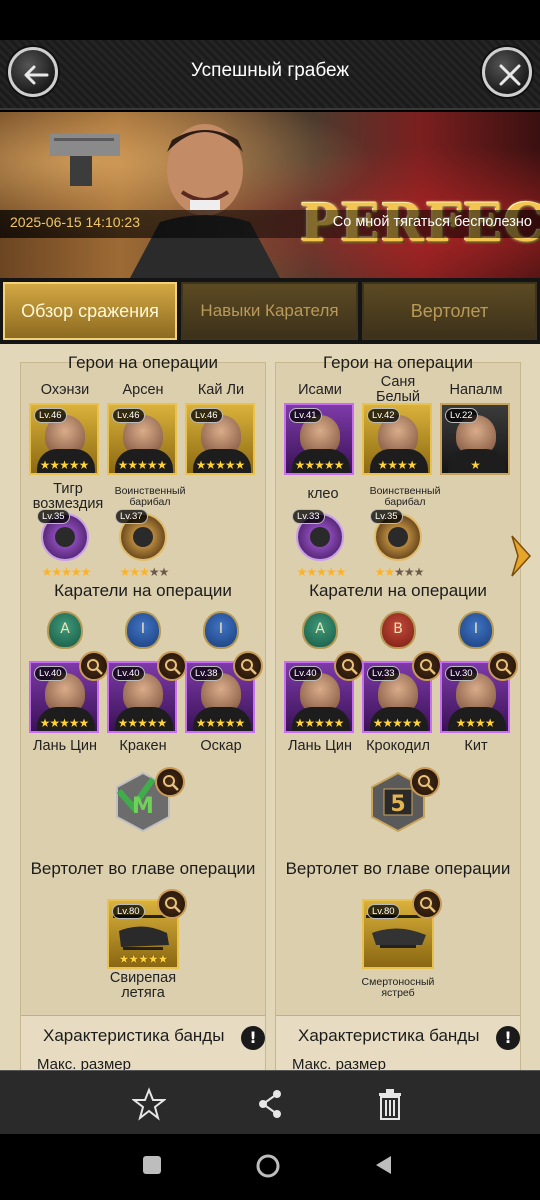  What do you see at coordinates (398, 746) in the screenshot?
I see `punisher-name: Крокодил` at bounding box center [398, 746].